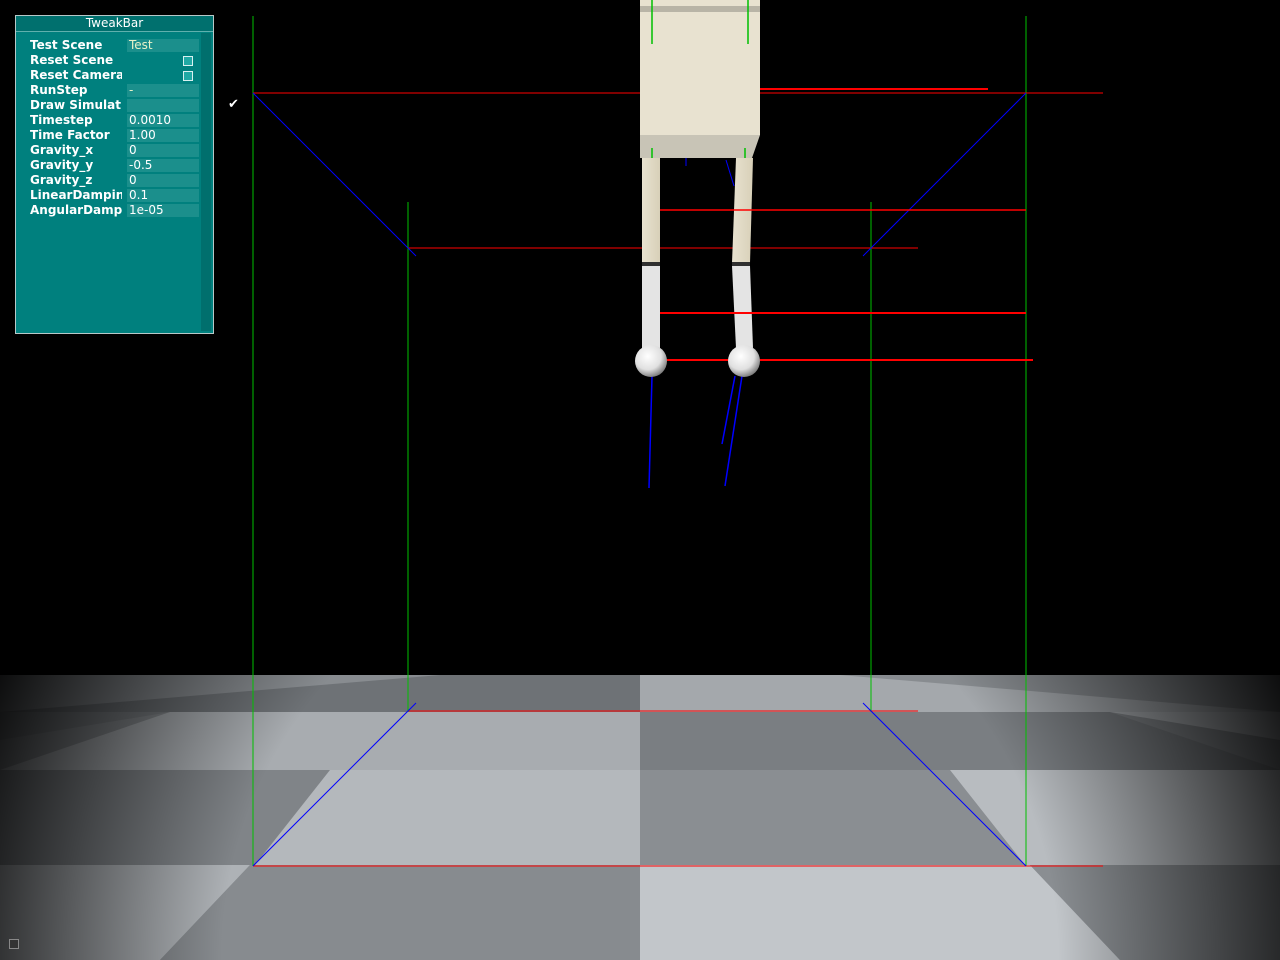  What do you see at coordinates (233, 104) in the screenshot?
I see `checkmark-icon: ✔` at bounding box center [233, 104].